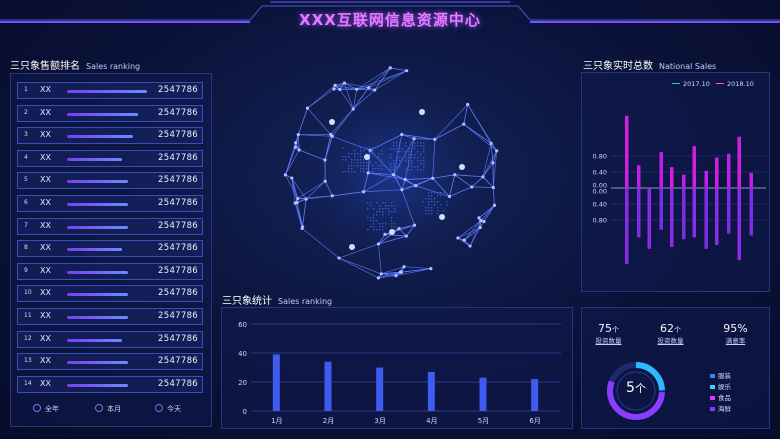 The width and height of the screenshot is (780, 439). Describe the element at coordinates (110, 384) in the screenshot. I see `ranking-row: 14 XX 2547786` at that location.